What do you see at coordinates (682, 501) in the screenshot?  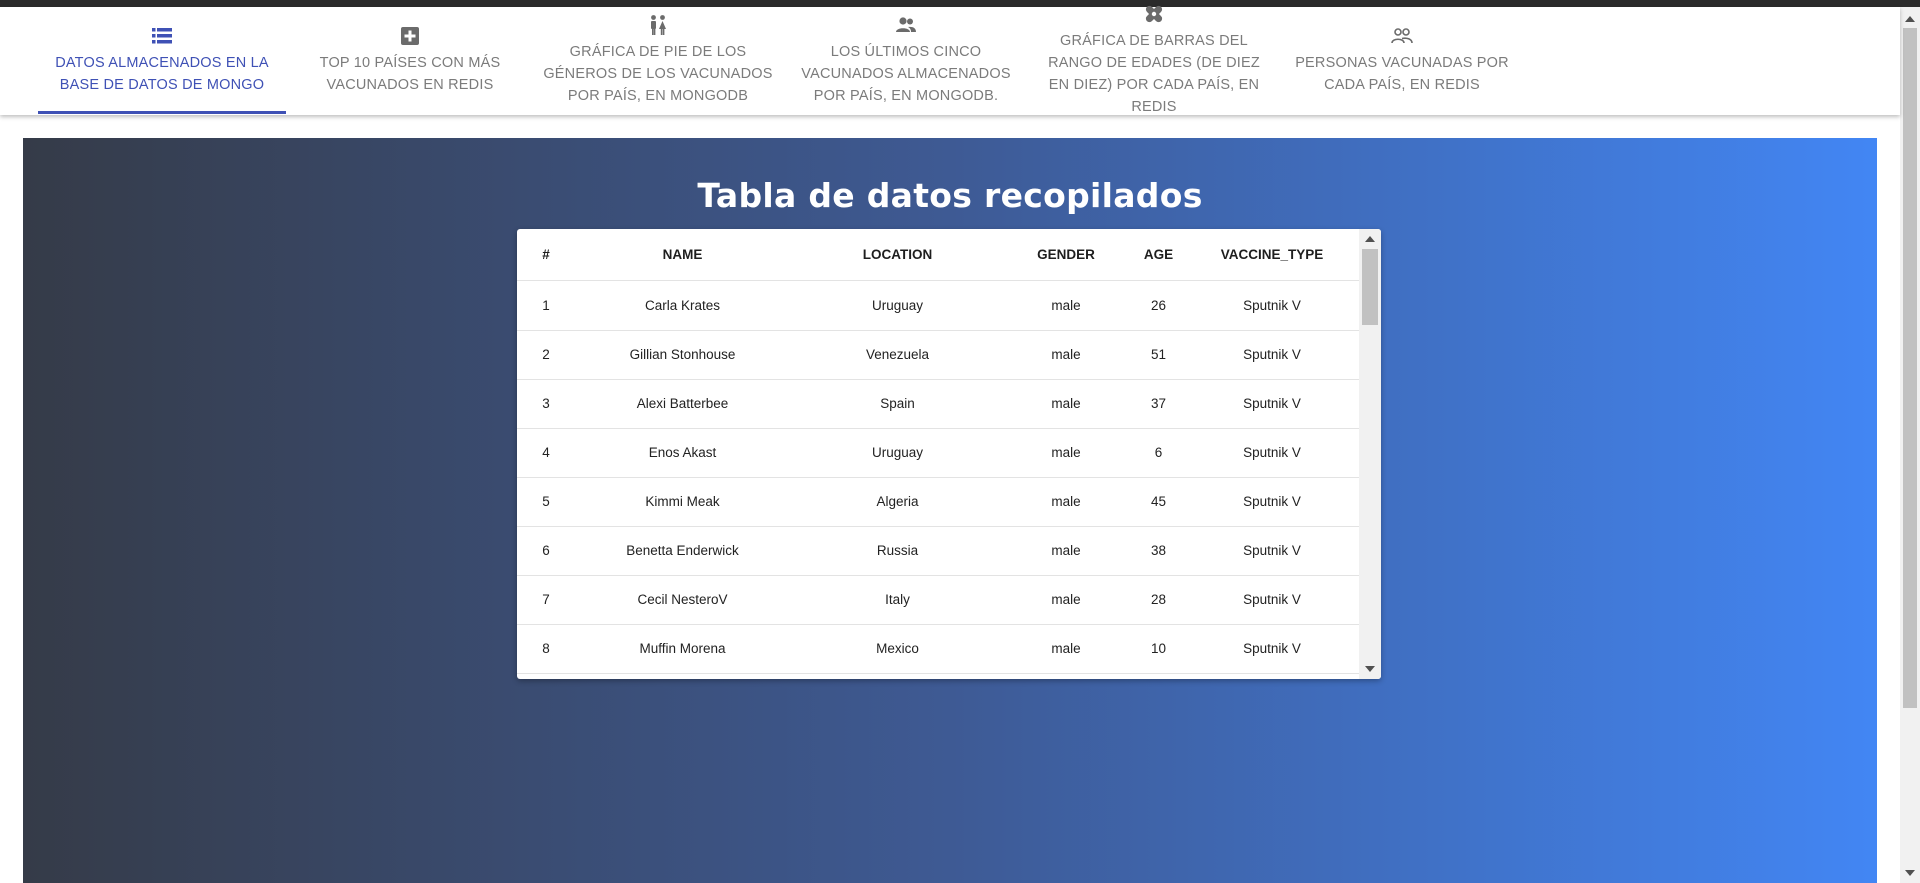 I see `cell-name: Kimmi Meak` at bounding box center [682, 501].